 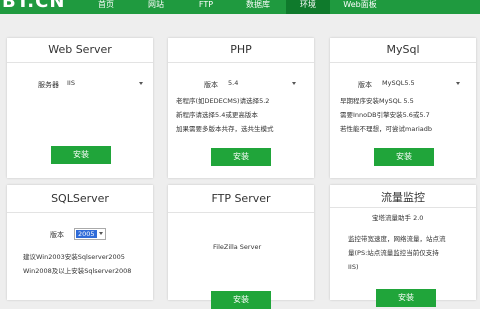 I want to click on mysql-version-value: MySQL5.5, so click(x=398, y=83).